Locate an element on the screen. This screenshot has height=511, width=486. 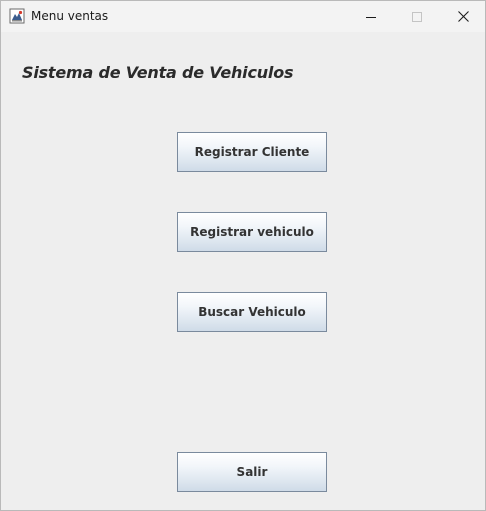
window-title: Menu ventas is located at coordinates (70, 16).